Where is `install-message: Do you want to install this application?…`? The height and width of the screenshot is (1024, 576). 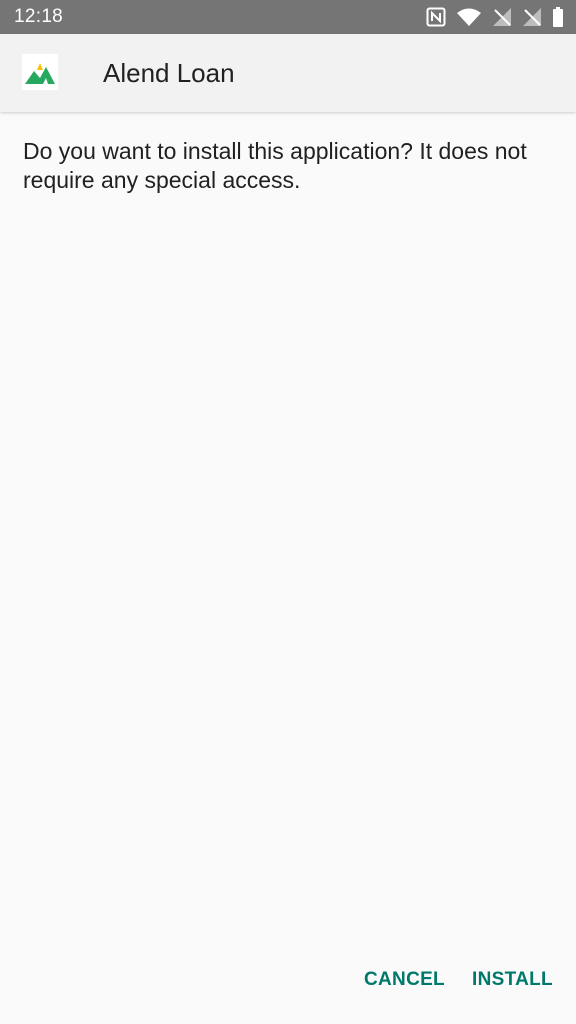 install-message: Do you want to install this application?… is located at coordinates (275, 165).